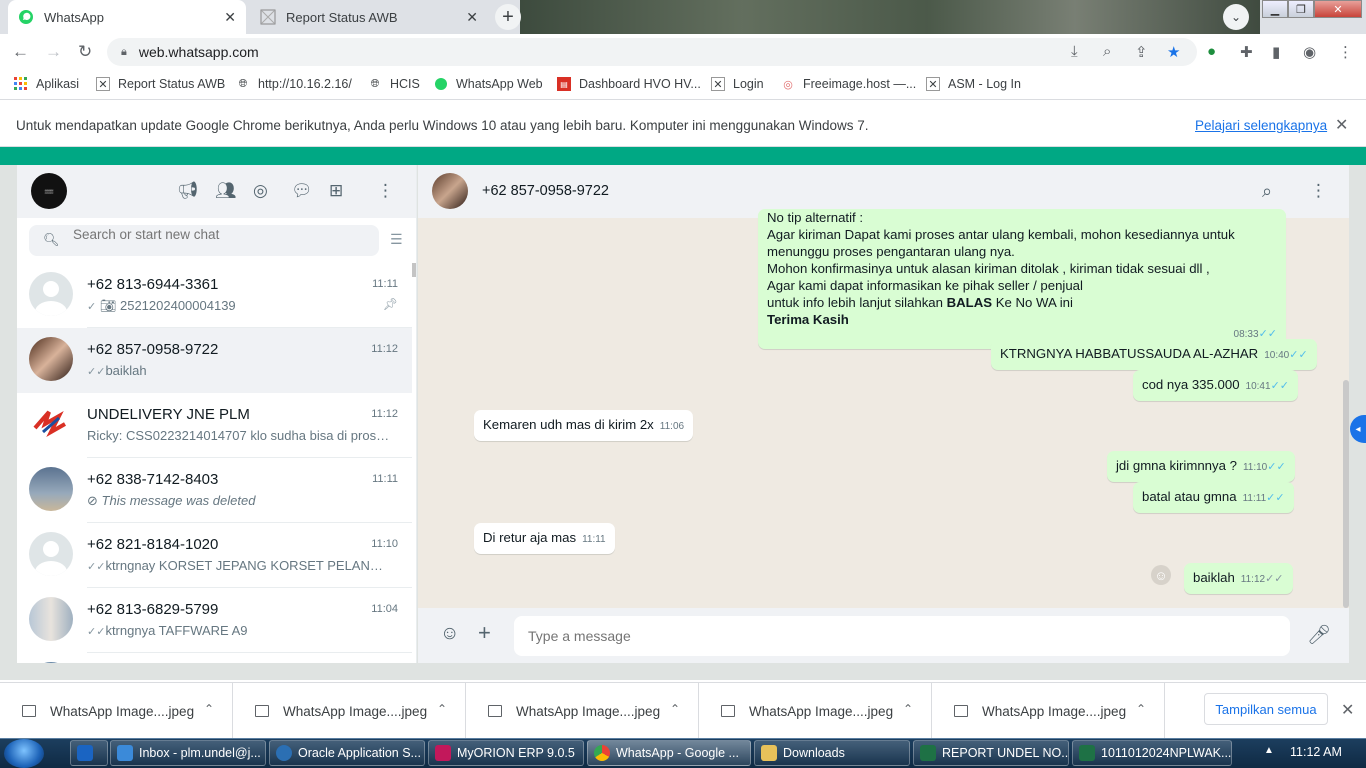  What do you see at coordinates (1074, 51) in the screenshot?
I see `install-app-icon: ⤓` at bounding box center [1074, 51].